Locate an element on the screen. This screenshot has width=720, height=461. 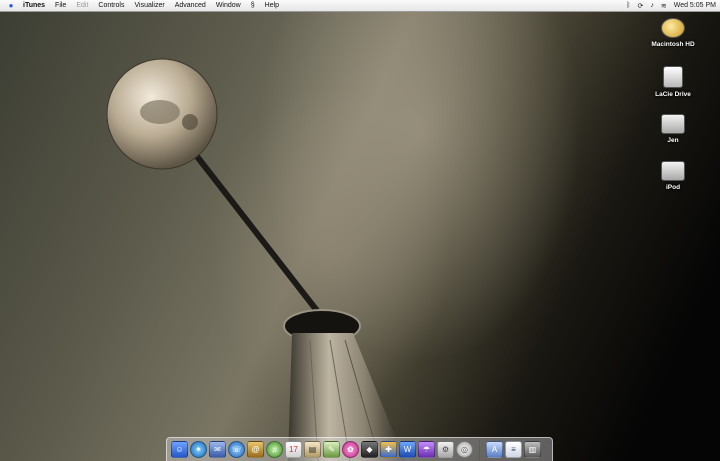
menu-edit: Edit is located at coordinates (82, 5).